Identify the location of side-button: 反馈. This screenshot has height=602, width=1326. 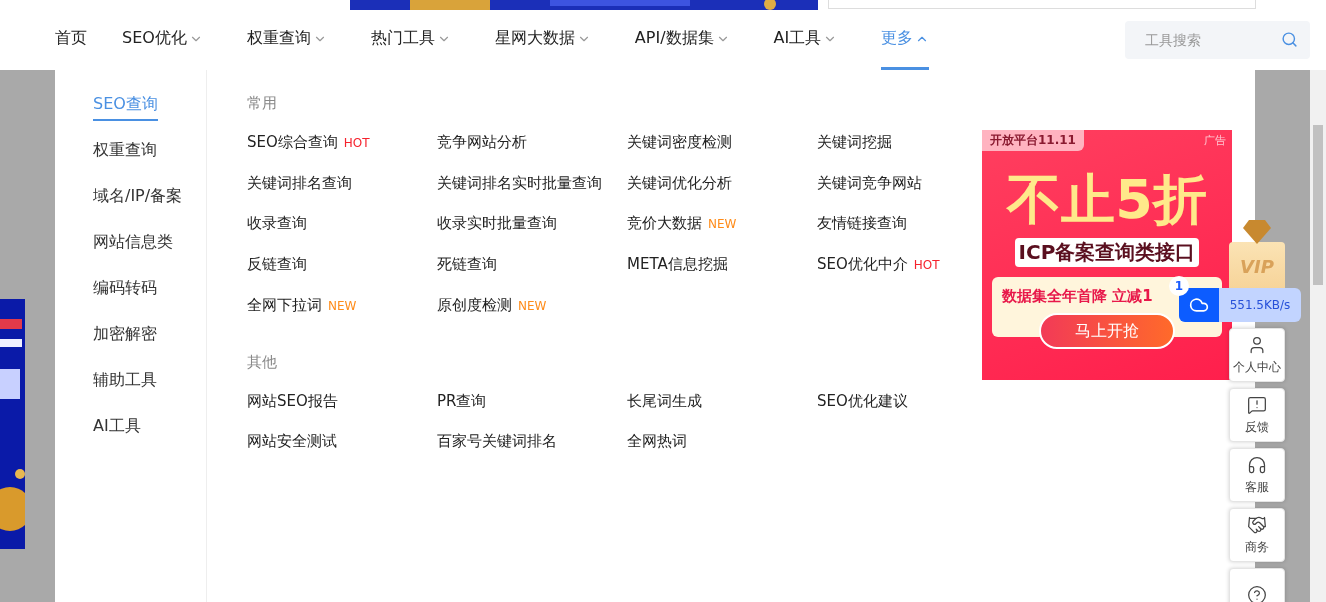
(1257, 415).